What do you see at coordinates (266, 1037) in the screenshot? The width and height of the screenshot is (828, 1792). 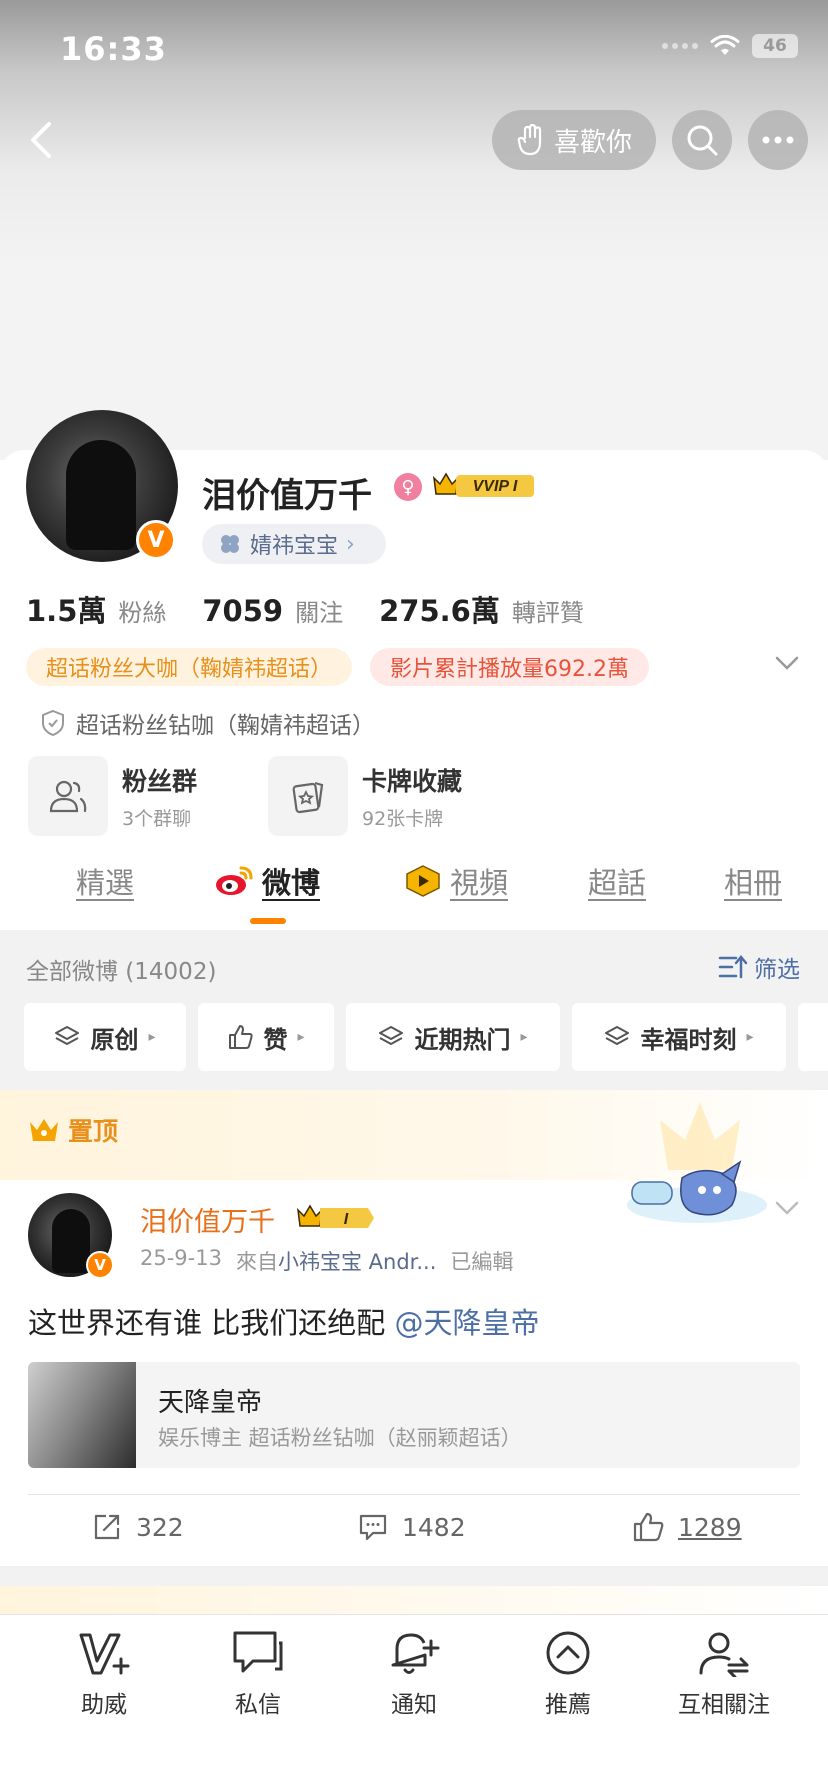 I see `chip-liked: 赞 ▸` at bounding box center [266, 1037].